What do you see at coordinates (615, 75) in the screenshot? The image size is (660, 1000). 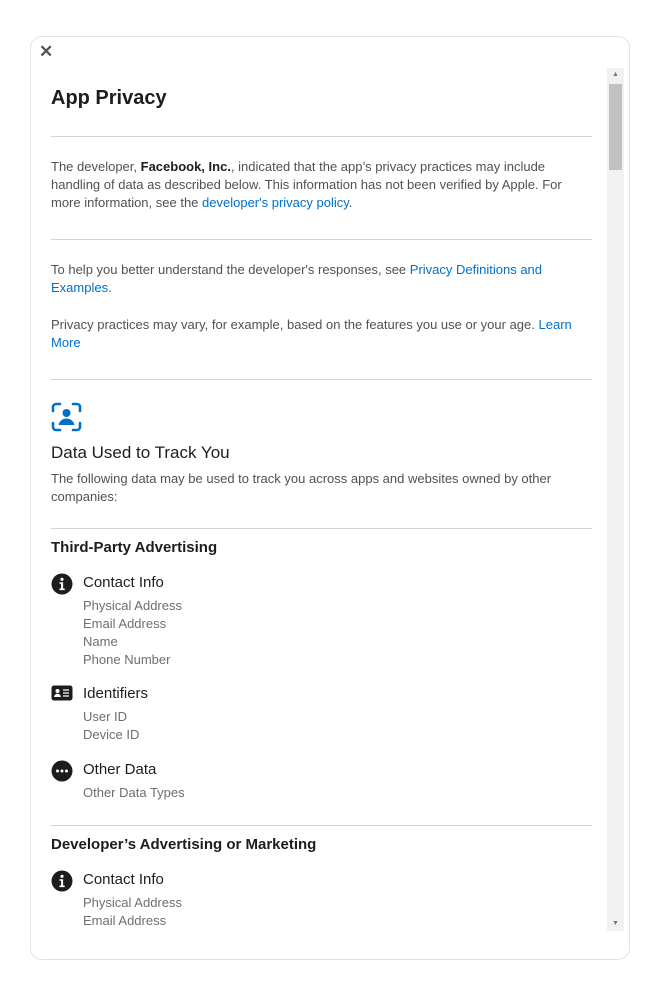 I see `scroll-up-arrow-icon: ▲` at bounding box center [615, 75].